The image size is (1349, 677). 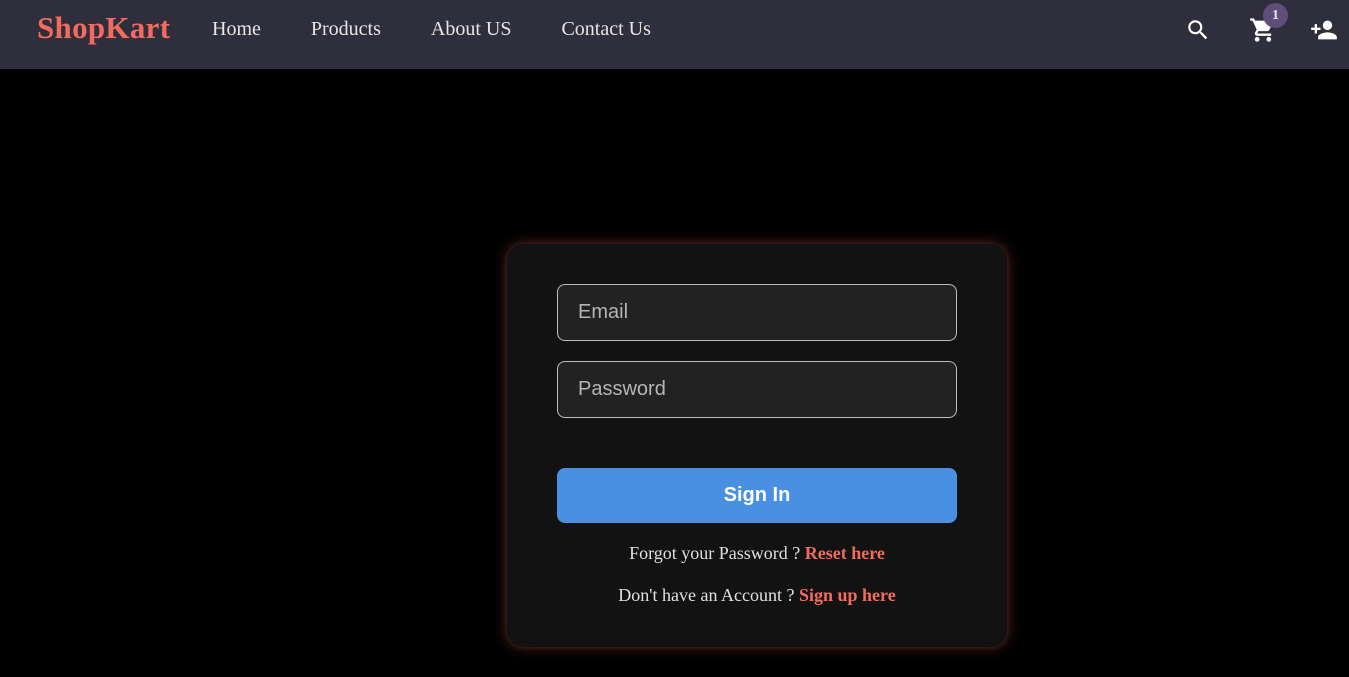 What do you see at coordinates (706, 595) in the screenshot?
I see `signup-text: Don't have an Account ?` at bounding box center [706, 595].